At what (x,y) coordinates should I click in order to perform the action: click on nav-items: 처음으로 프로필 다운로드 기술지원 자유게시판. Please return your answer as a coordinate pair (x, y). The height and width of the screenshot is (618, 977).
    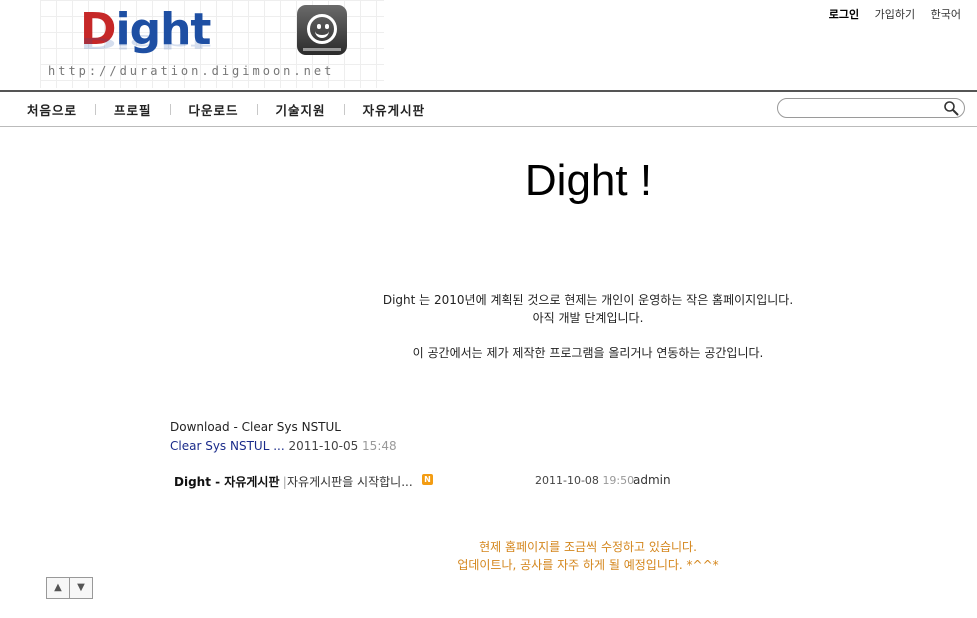
    Looking at the image, I should click on (226, 109).